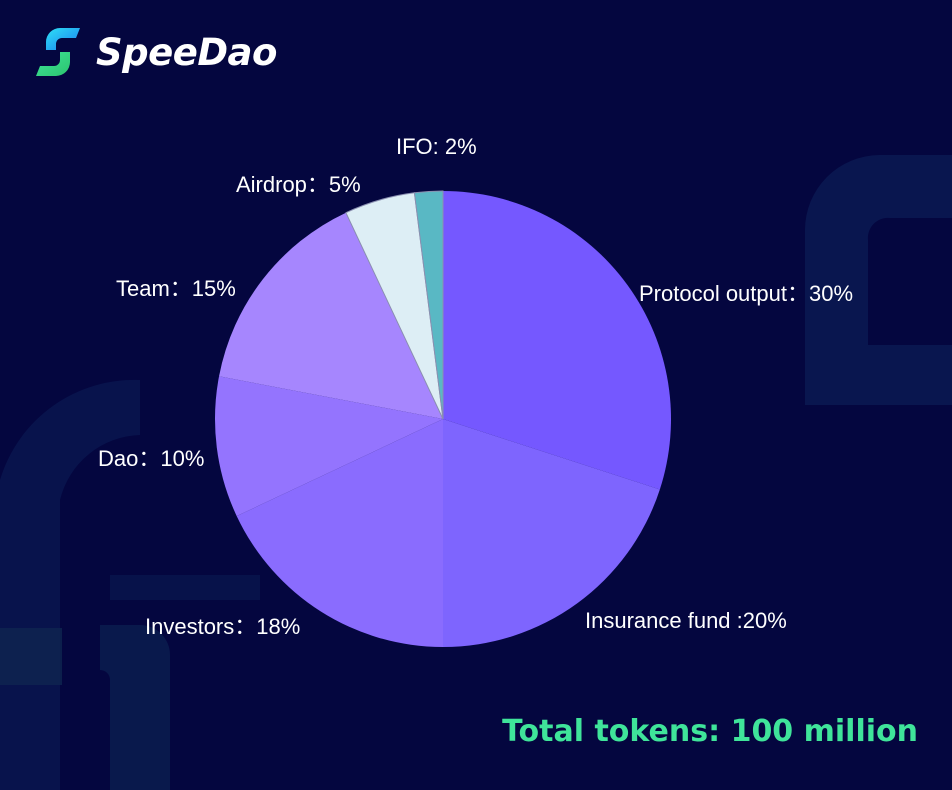  I want to click on label-protocol-output: Protocol output：30%, so click(746, 293).